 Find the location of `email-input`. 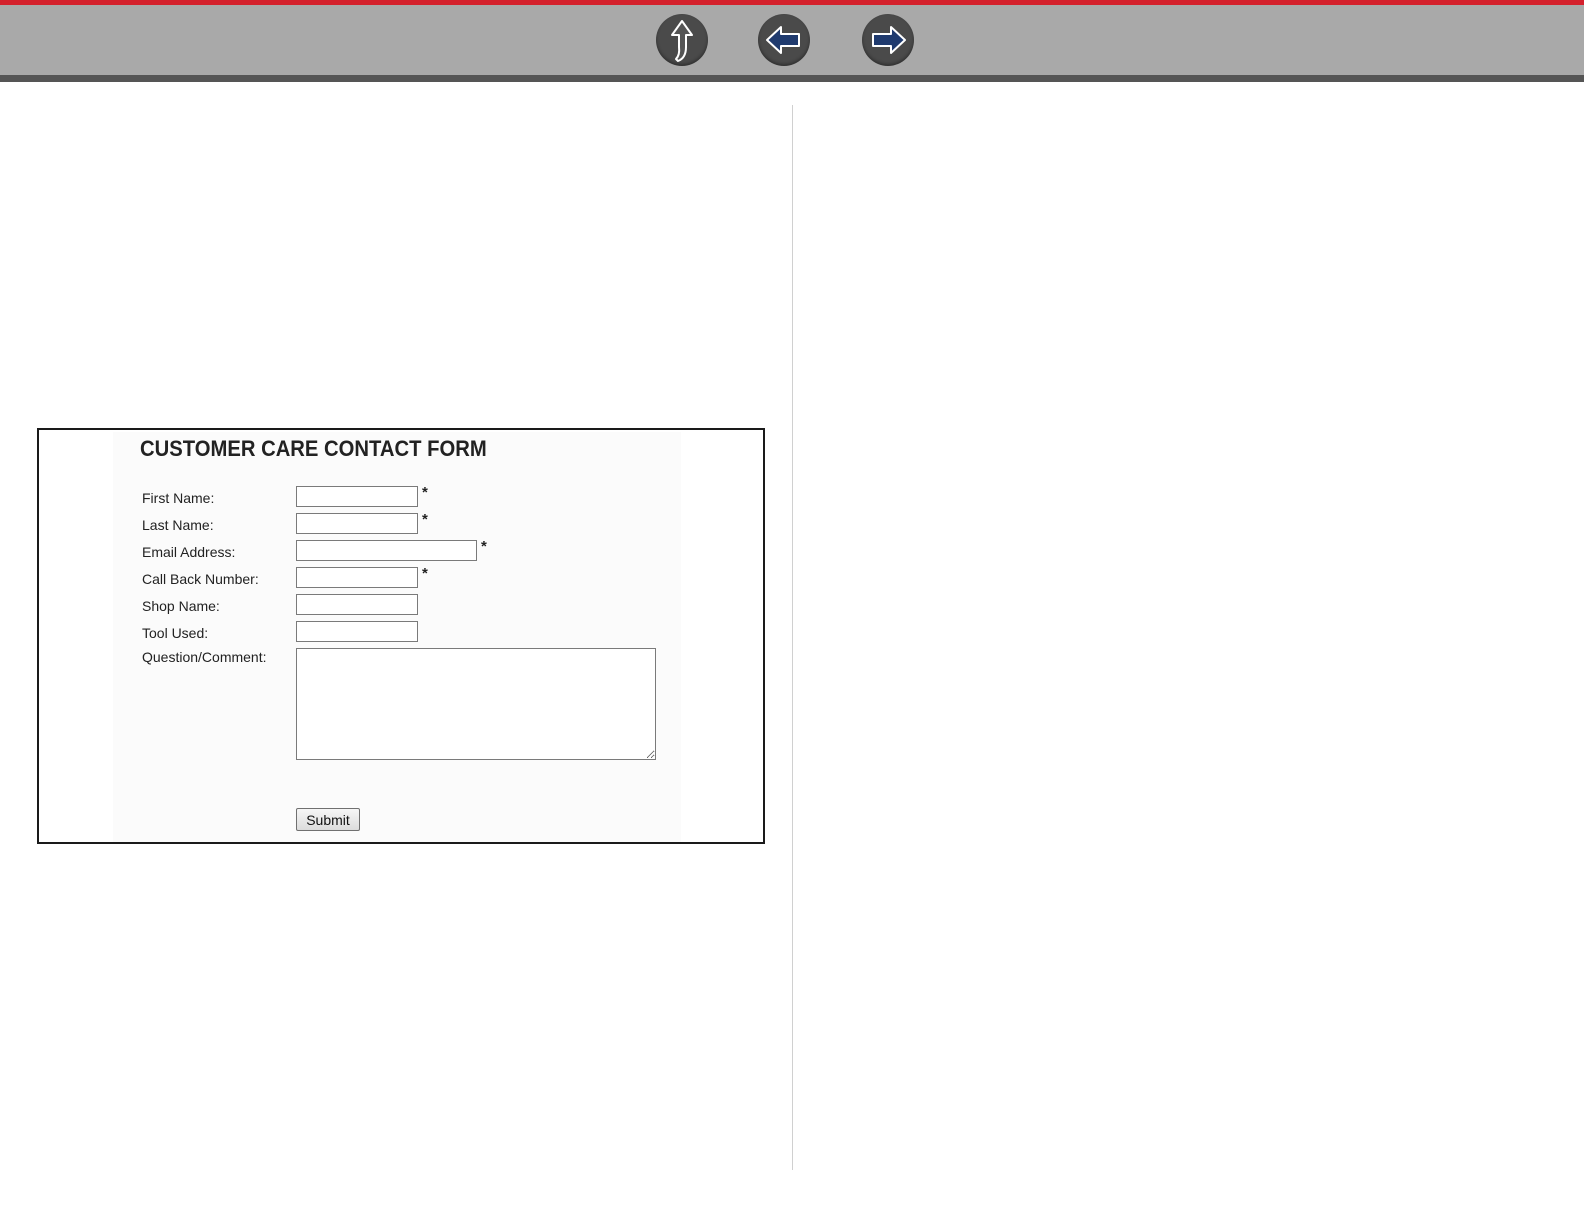

email-input is located at coordinates (386, 550).